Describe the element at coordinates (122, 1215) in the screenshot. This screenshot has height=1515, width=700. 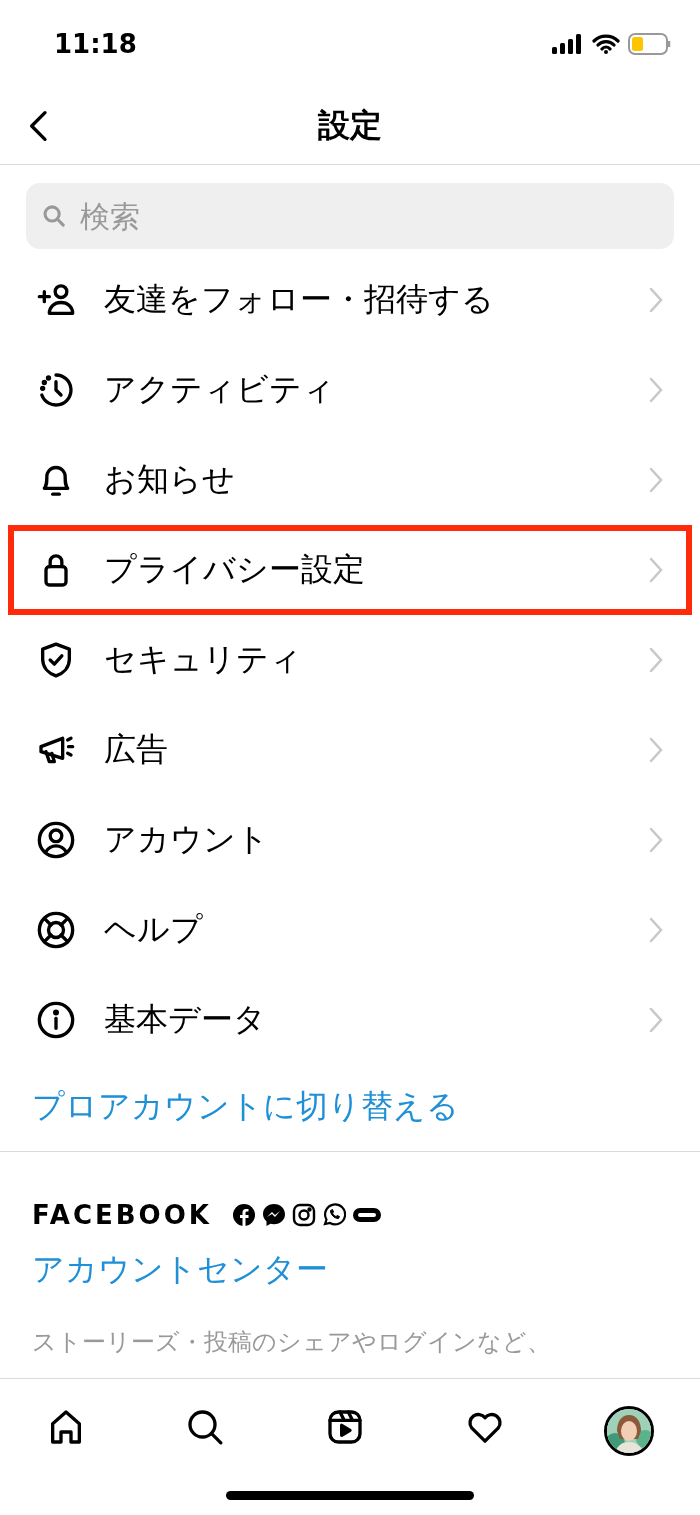
I see `facebook-heading: FACEBOOK` at that location.